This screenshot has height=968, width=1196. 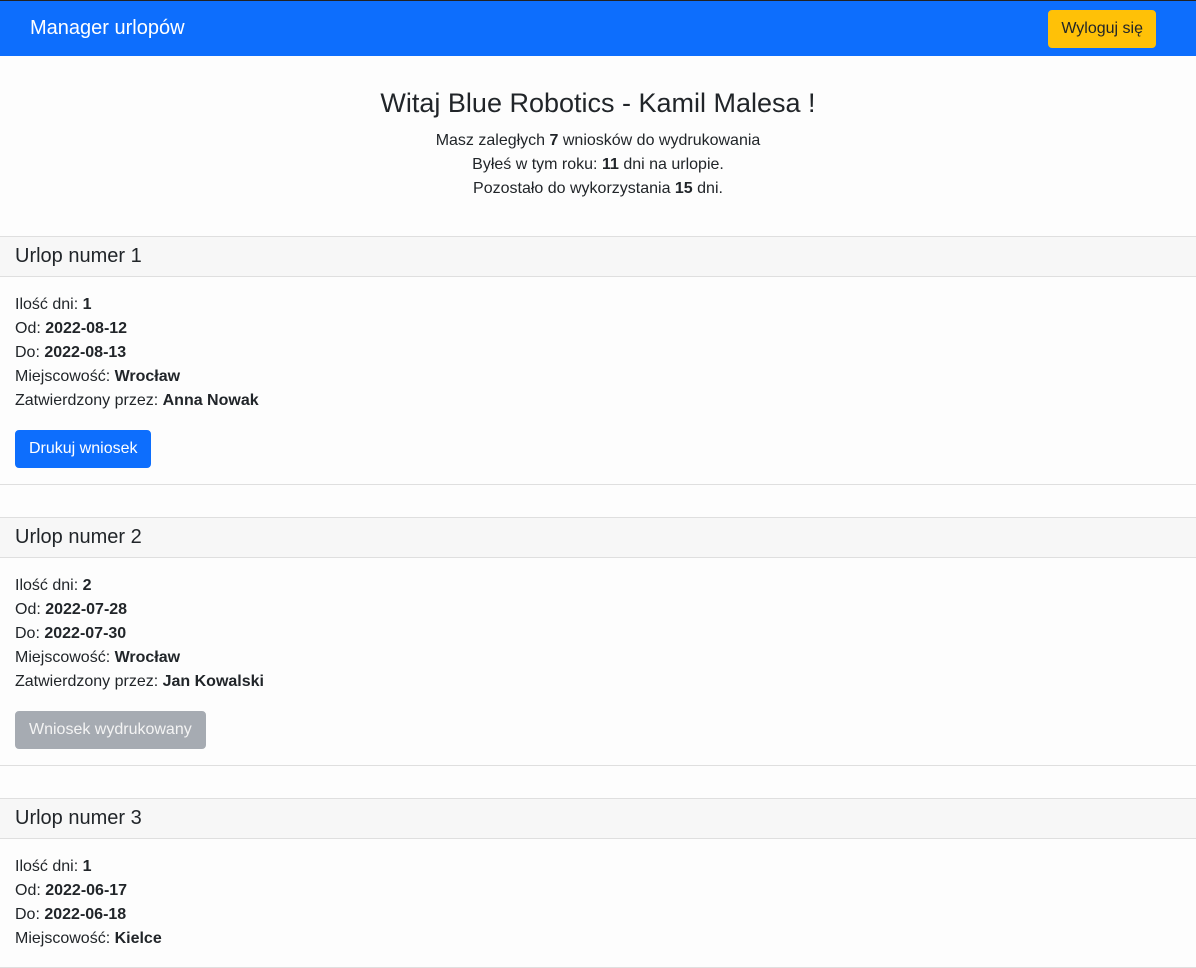 I want to click on leave-from-row: Od: 2022-06-17, so click(x=71, y=890).